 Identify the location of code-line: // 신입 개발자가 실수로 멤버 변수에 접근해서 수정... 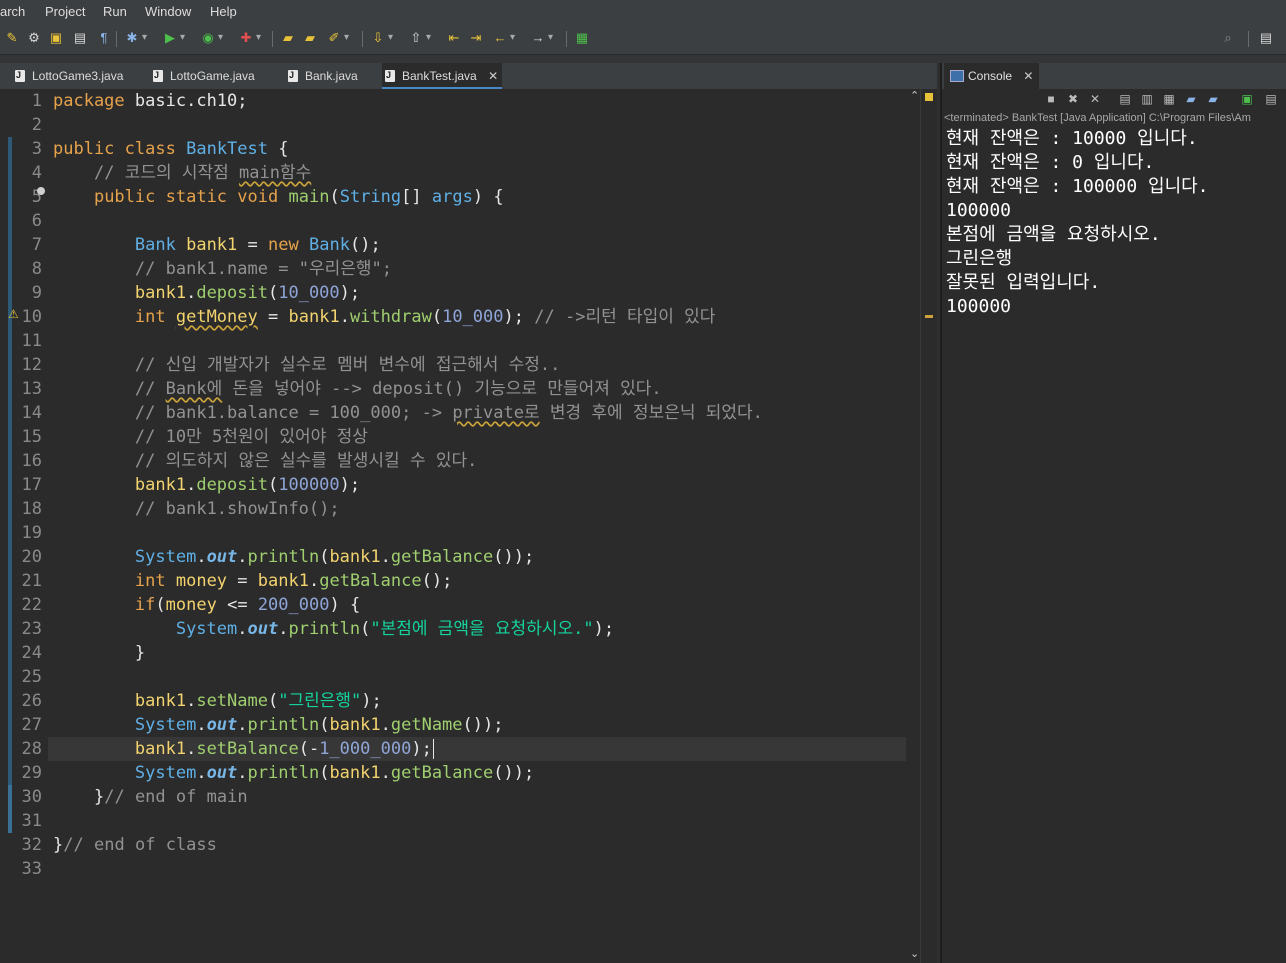
(307, 365).